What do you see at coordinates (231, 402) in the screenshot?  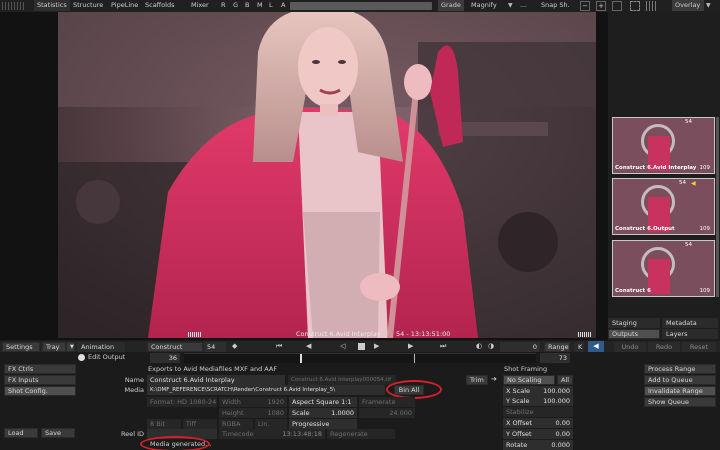 I see `width-label: Width` at bounding box center [231, 402].